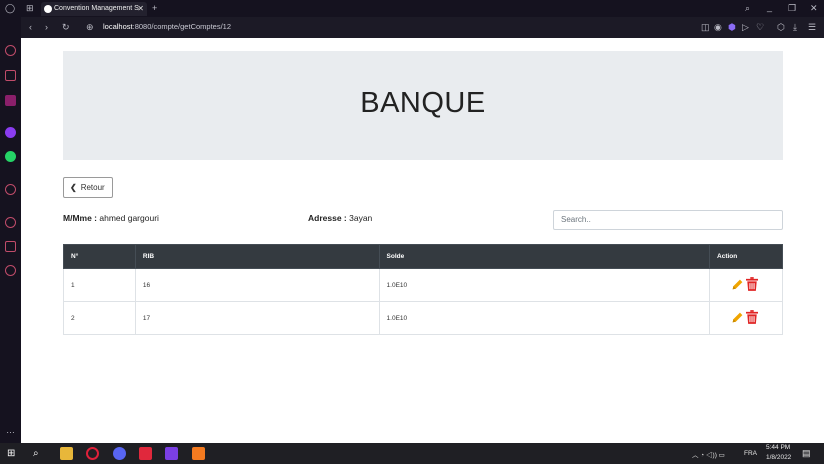 The width and height of the screenshot is (824, 464). What do you see at coordinates (154, 8) in the screenshot?
I see `new-tab-icon: +` at bounding box center [154, 8].